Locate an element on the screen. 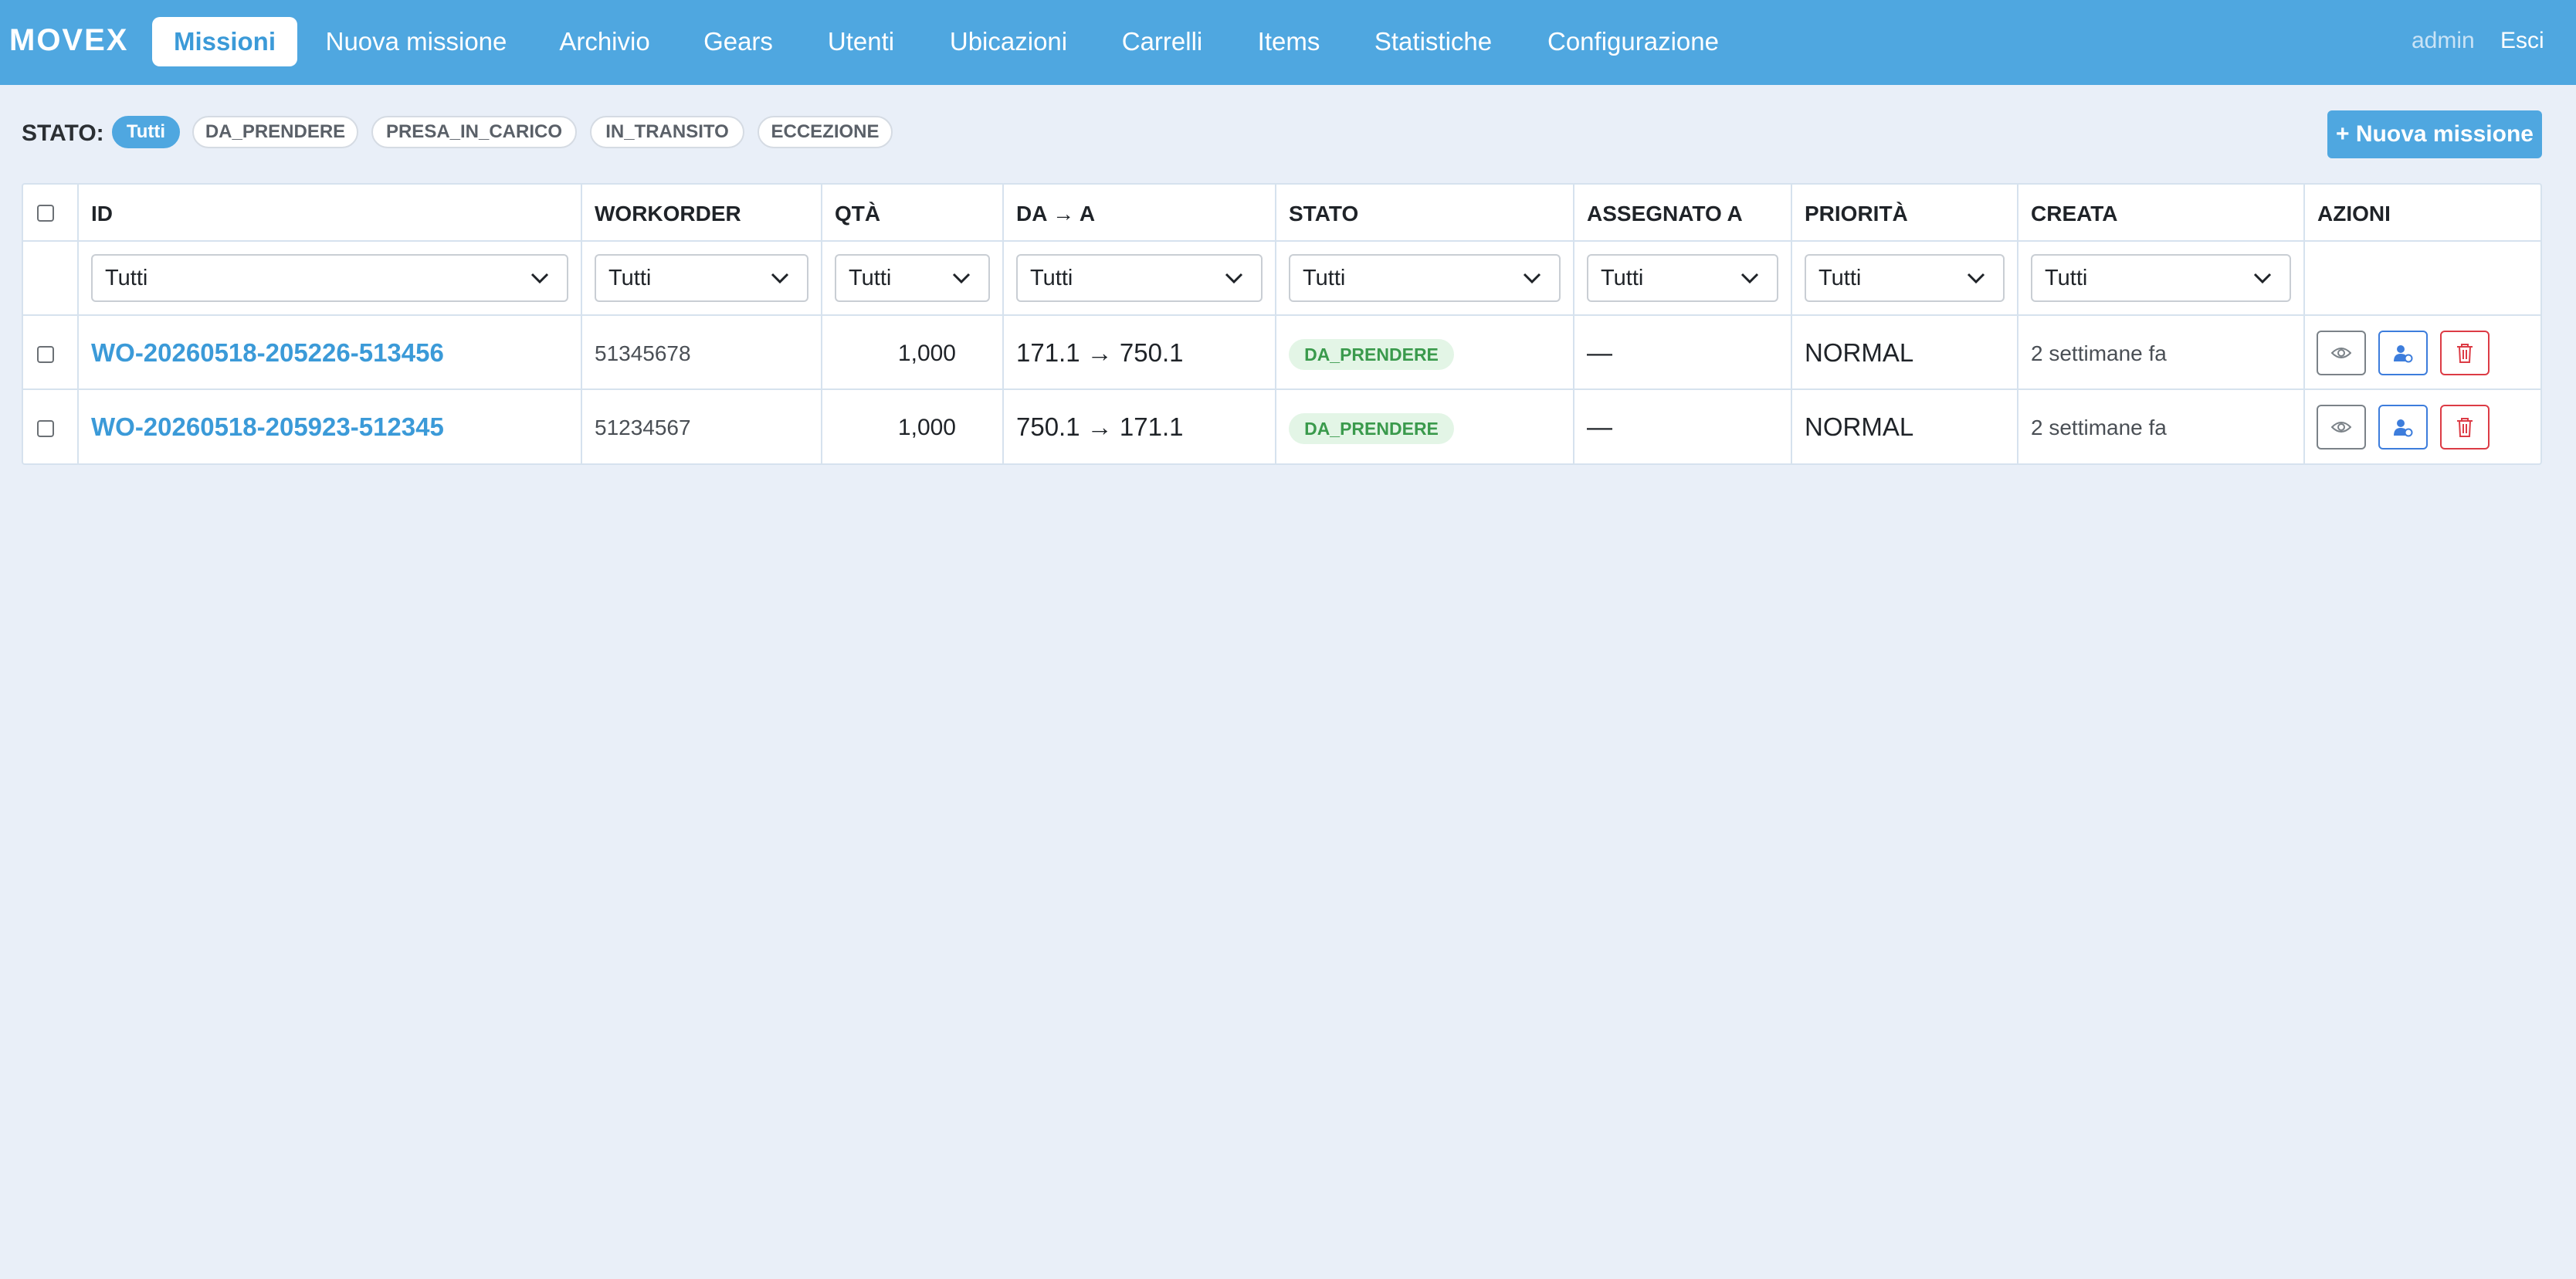 The height and width of the screenshot is (1279, 2576). column-header-creata: CREATA is located at coordinates (2074, 214).